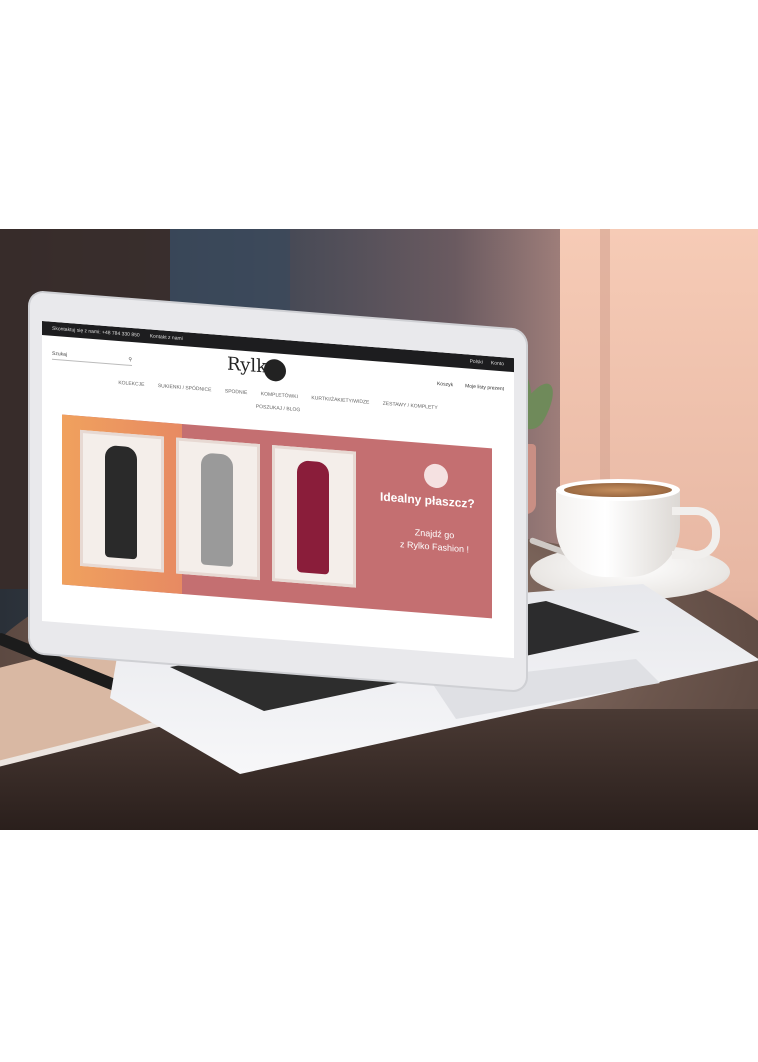  I want to click on nav-item: KOMPLETÓWKI, so click(279, 395).